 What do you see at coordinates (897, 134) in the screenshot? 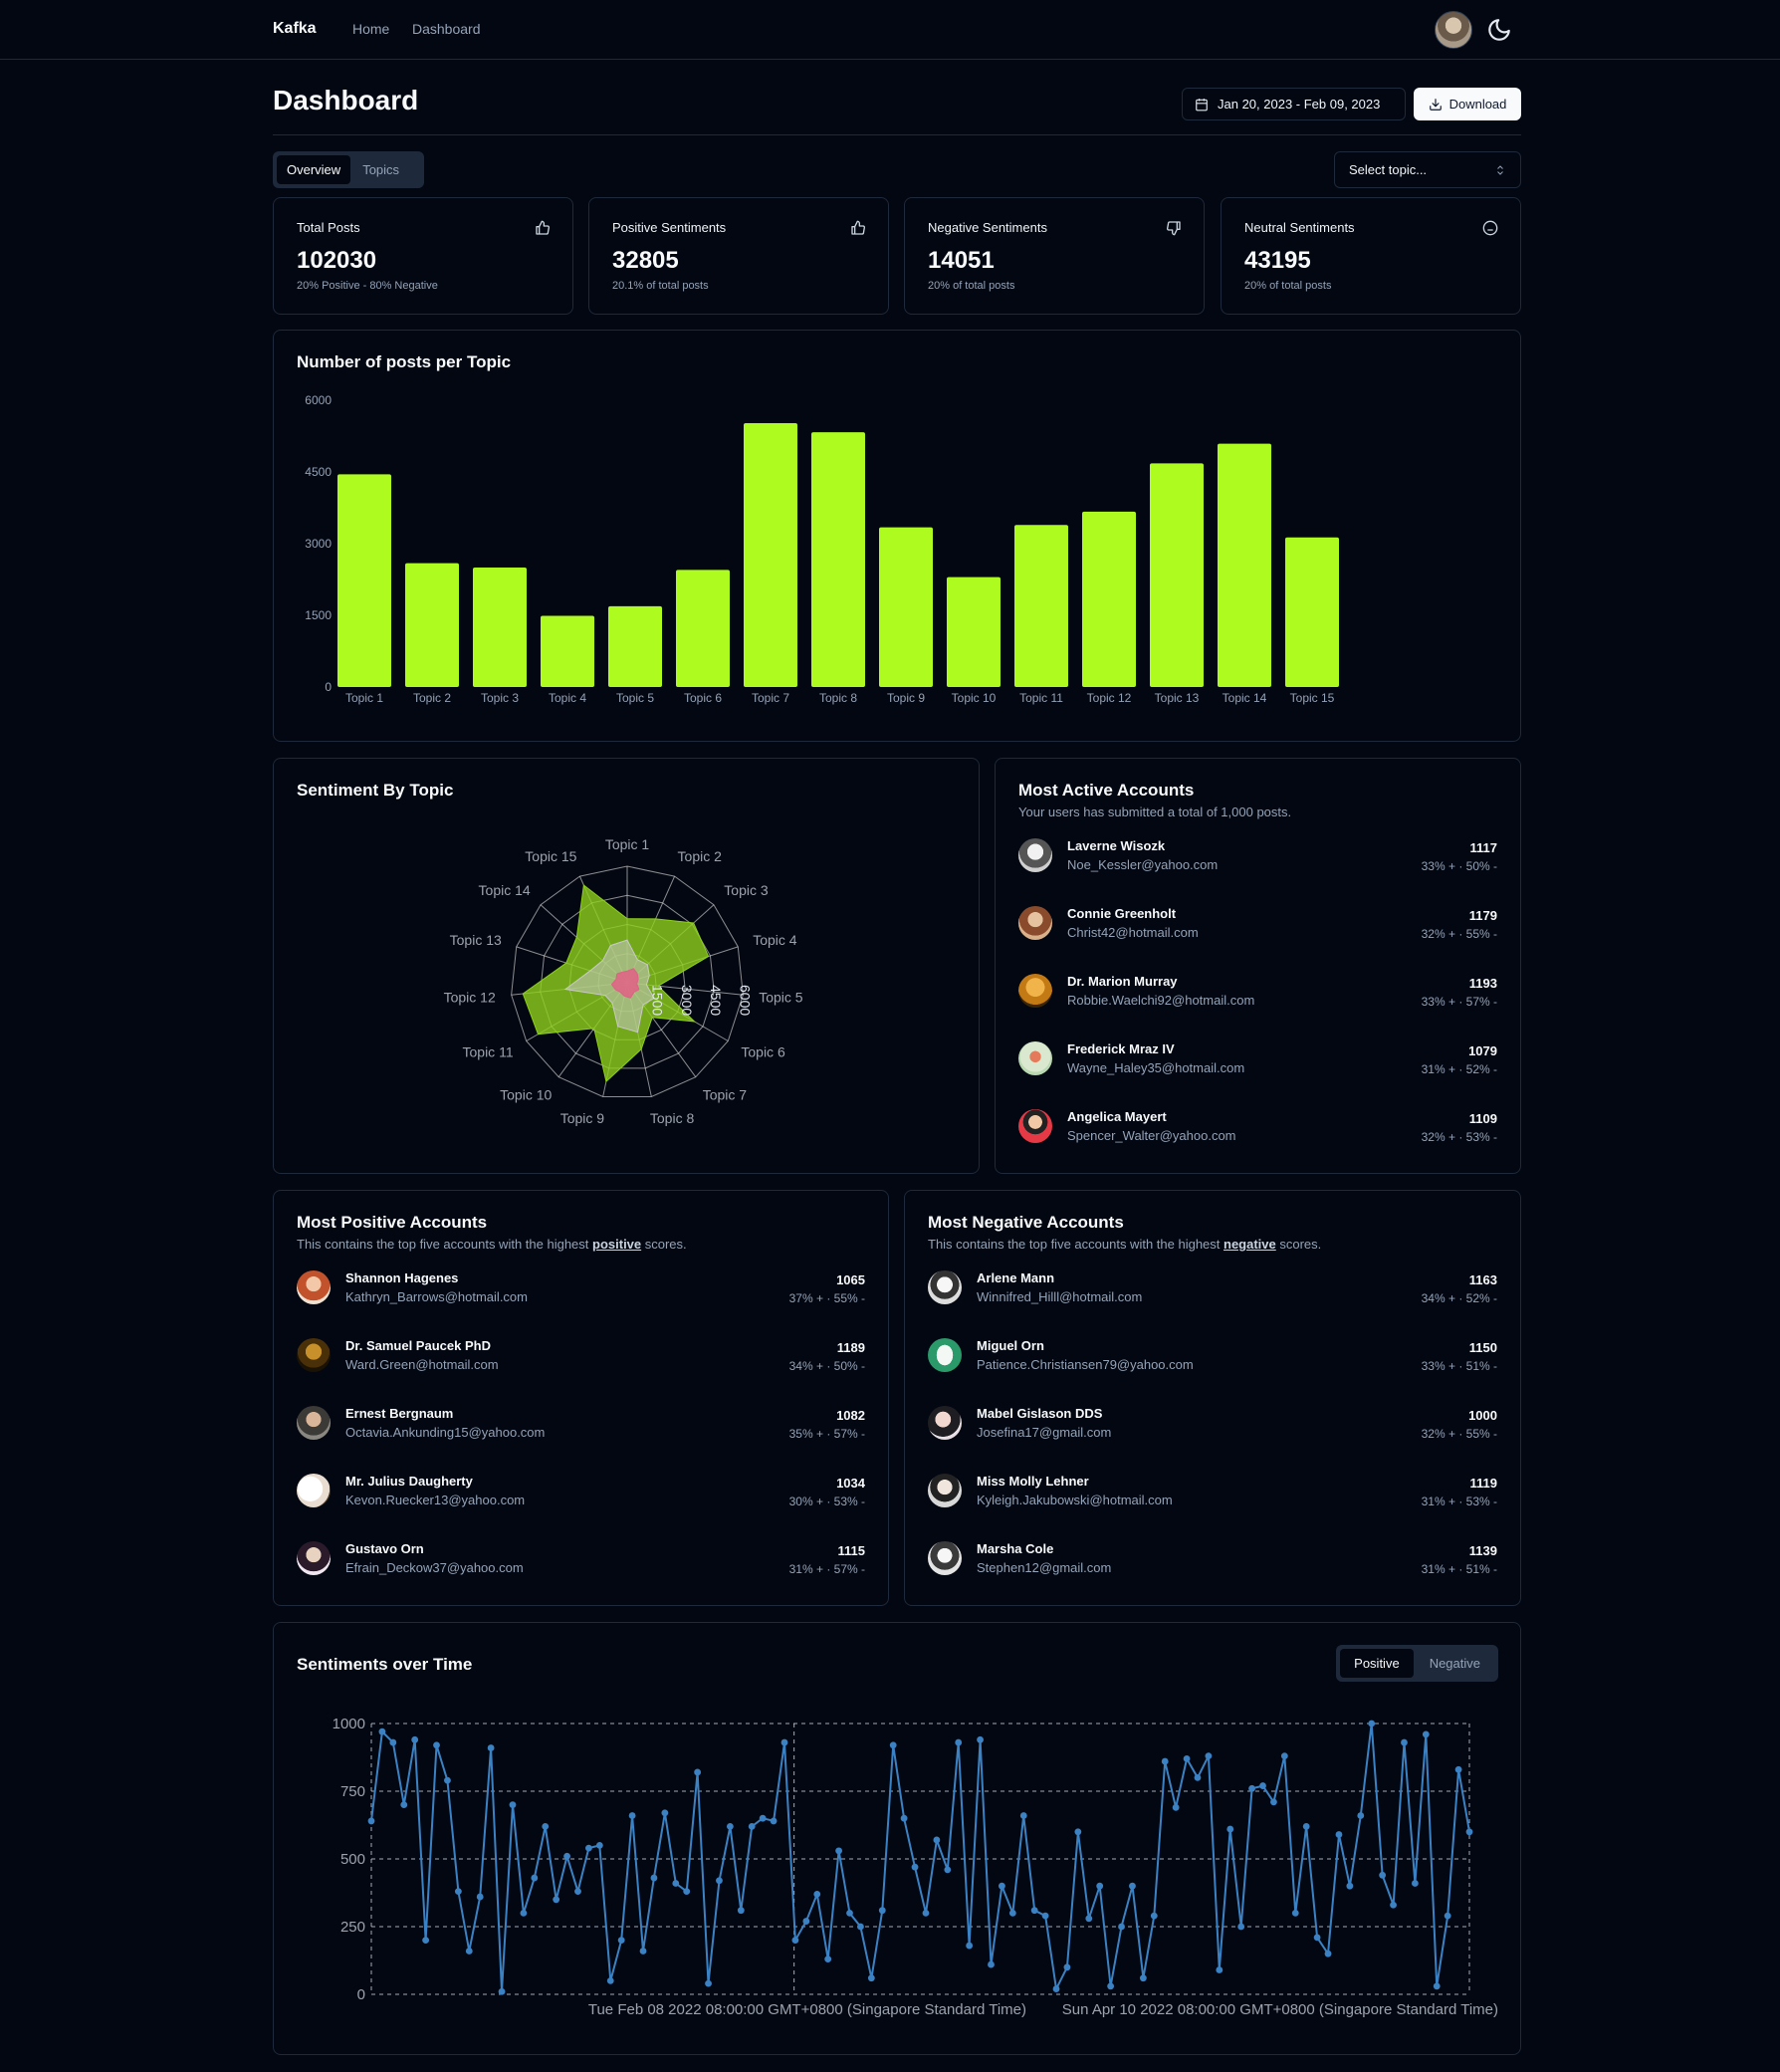
I see `header-divider` at bounding box center [897, 134].